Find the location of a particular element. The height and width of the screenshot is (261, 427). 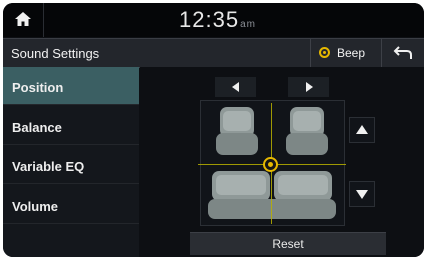

beep-label: Beep is located at coordinates (351, 53).